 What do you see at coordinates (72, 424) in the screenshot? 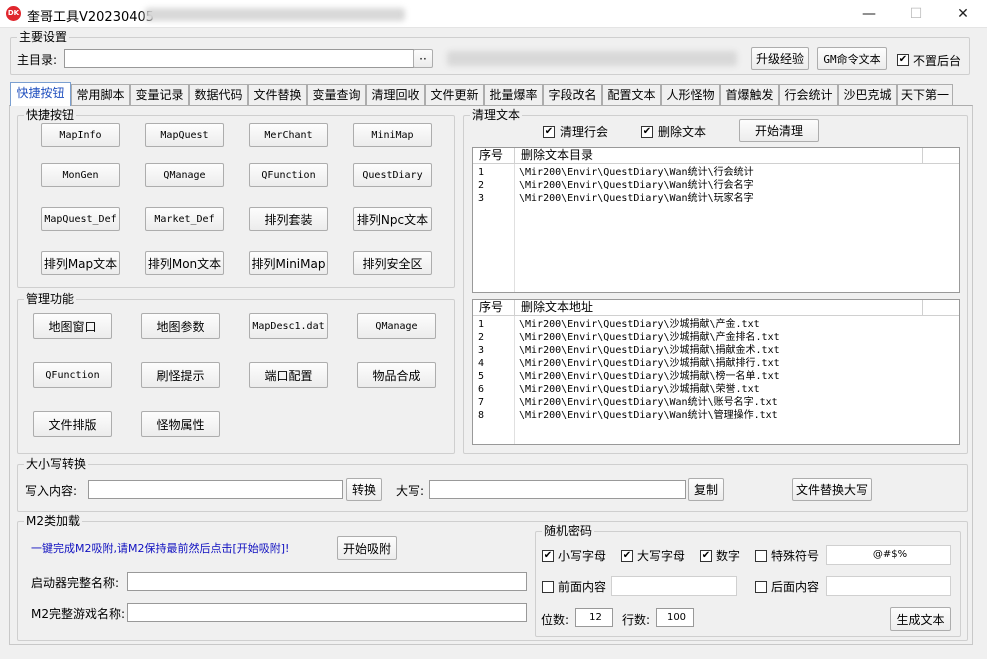
I see `file-layout-button: 文件排版` at bounding box center [72, 424].